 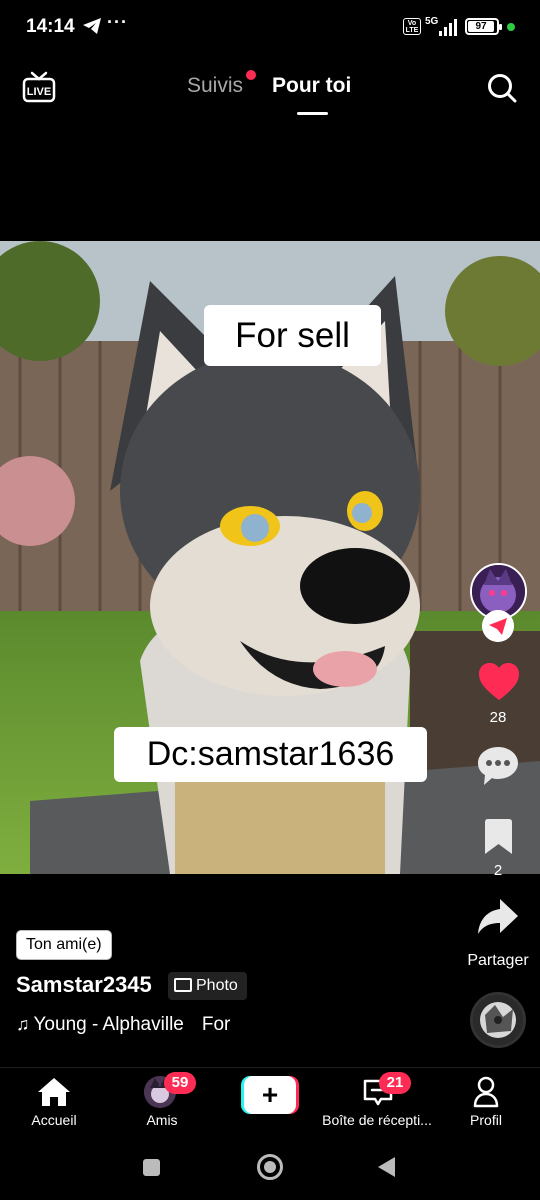 I want to click on system-nav-bar, so click(x=270, y=1168).